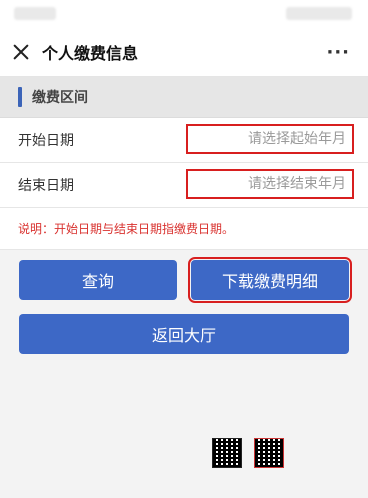 This screenshot has height=498, width=368. I want to click on qr-codes, so click(248, 453).